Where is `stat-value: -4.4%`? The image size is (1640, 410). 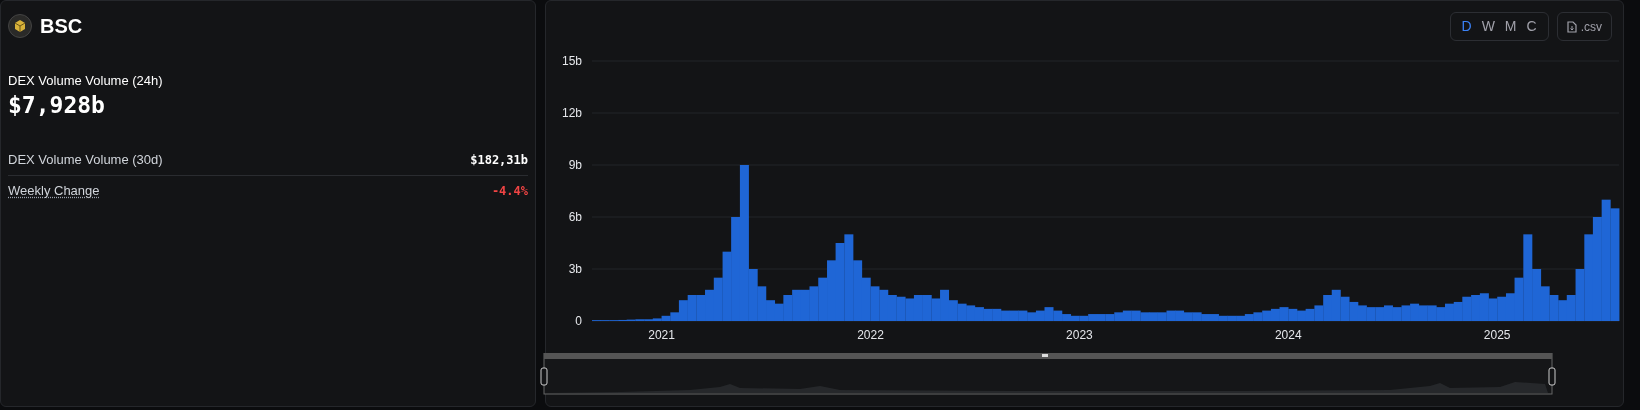 stat-value: -4.4% is located at coordinates (509, 191).